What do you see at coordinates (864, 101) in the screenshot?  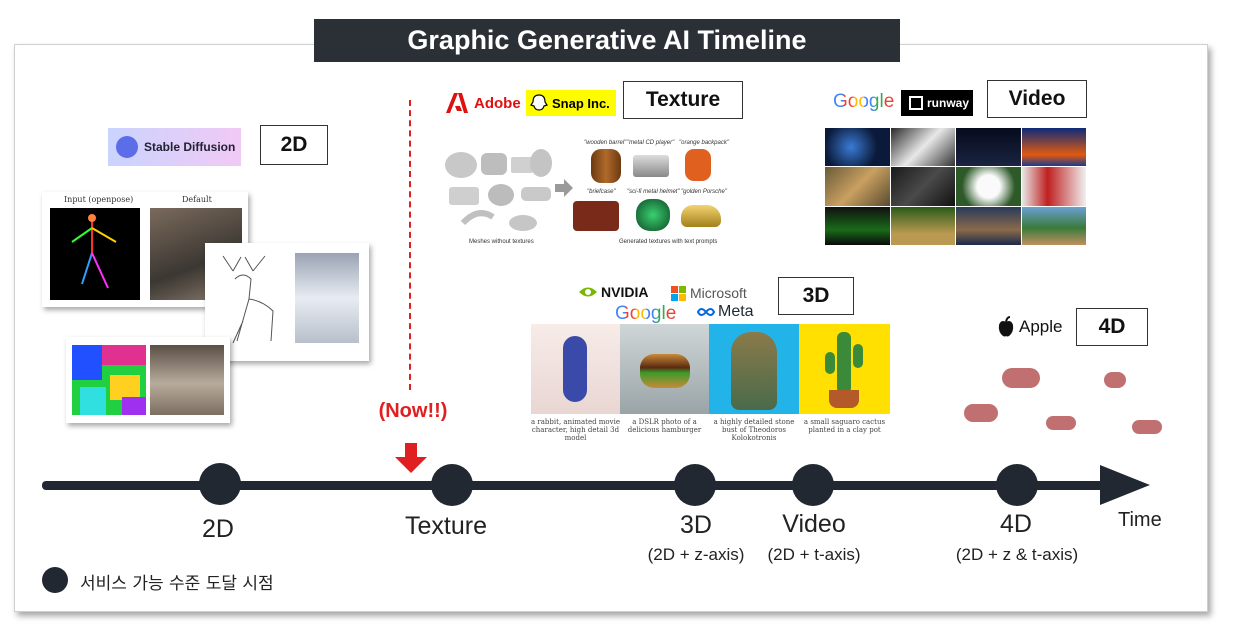 I see `google-label-video: Google` at bounding box center [864, 101].